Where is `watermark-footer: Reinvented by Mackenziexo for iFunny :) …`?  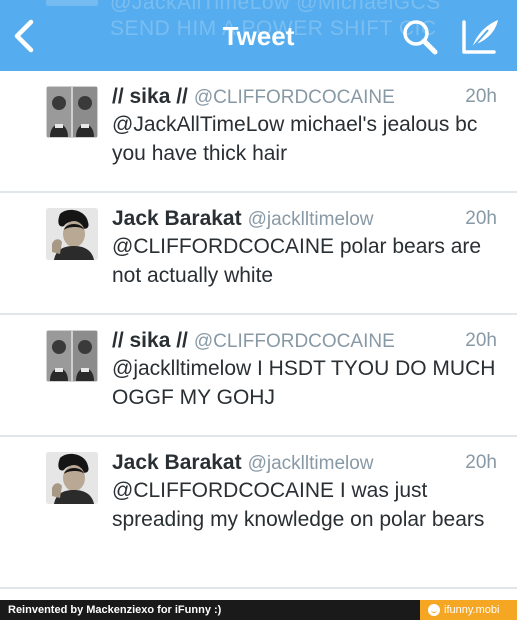
watermark-footer: Reinvented by Mackenziexo for iFunny :) … is located at coordinates (258, 610).